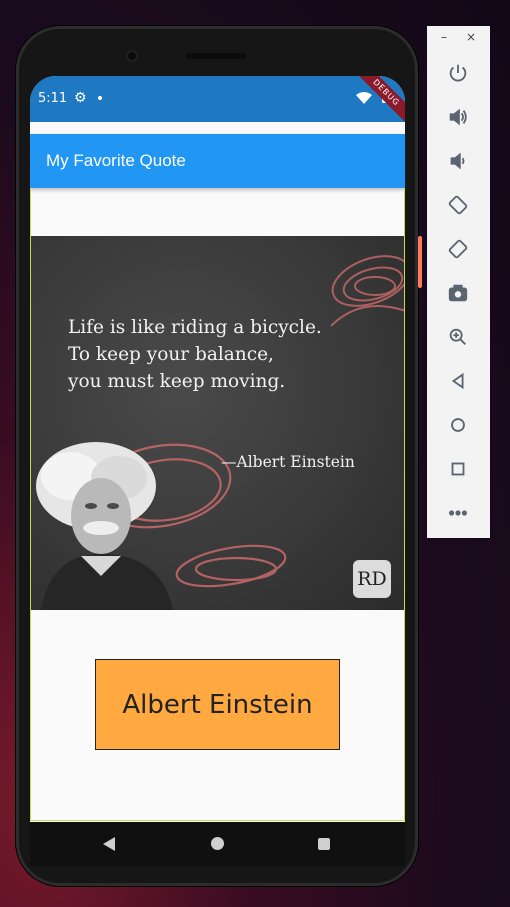 This screenshot has width=510, height=907. I want to click on rotate-right-icon, so click(458, 249).